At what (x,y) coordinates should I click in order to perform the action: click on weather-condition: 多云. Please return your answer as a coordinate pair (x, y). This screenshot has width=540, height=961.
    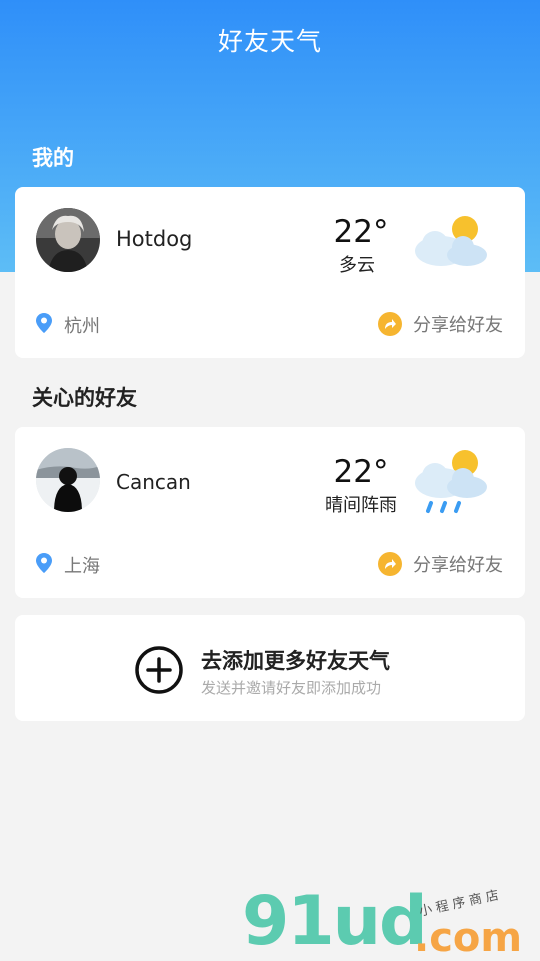
    Looking at the image, I should click on (357, 265).